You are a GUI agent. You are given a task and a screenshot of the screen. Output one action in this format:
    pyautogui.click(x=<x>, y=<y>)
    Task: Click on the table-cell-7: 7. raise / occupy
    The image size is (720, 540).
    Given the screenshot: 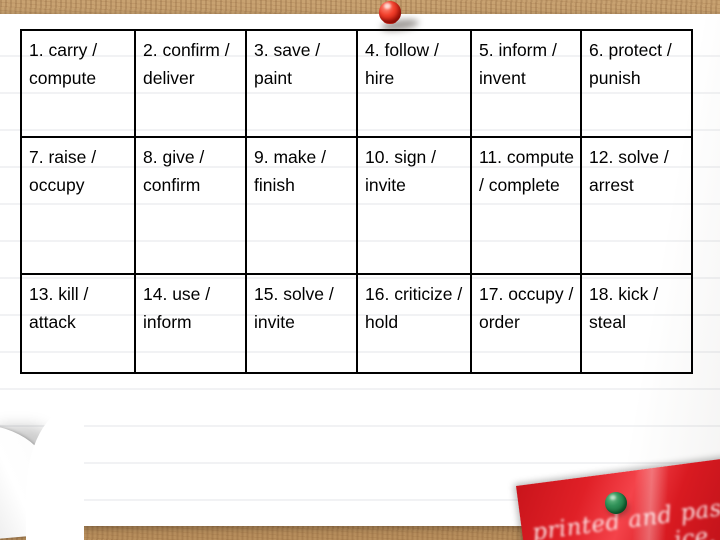 What is the action you would take?
    pyautogui.click(x=78, y=205)
    